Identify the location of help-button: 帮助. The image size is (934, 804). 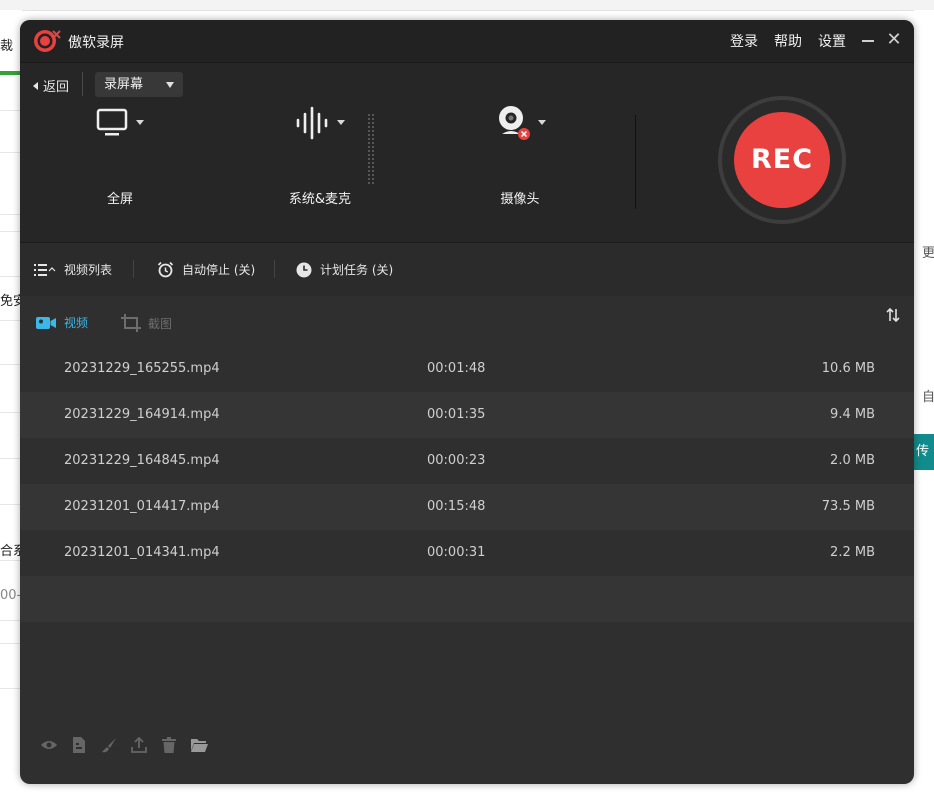
(788, 41).